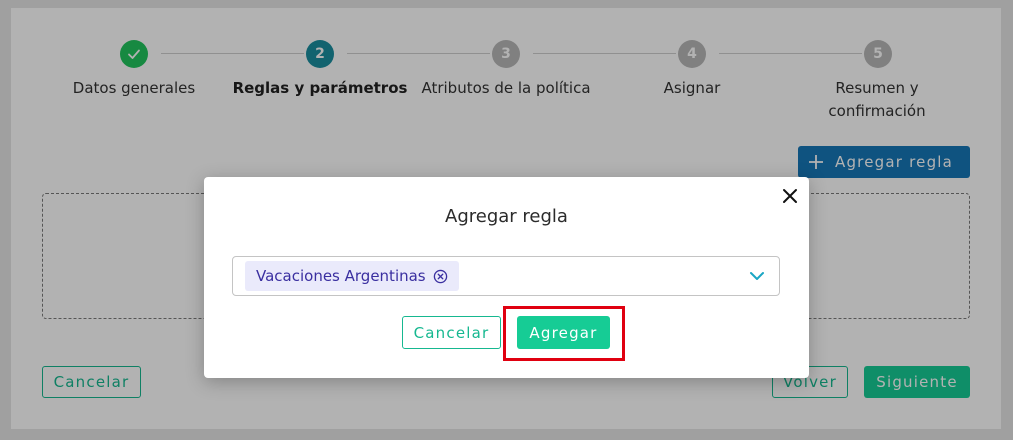 The image size is (1013, 440). What do you see at coordinates (790, 196) in the screenshot?
I see `close-icon` at bounding box center [790, 196].